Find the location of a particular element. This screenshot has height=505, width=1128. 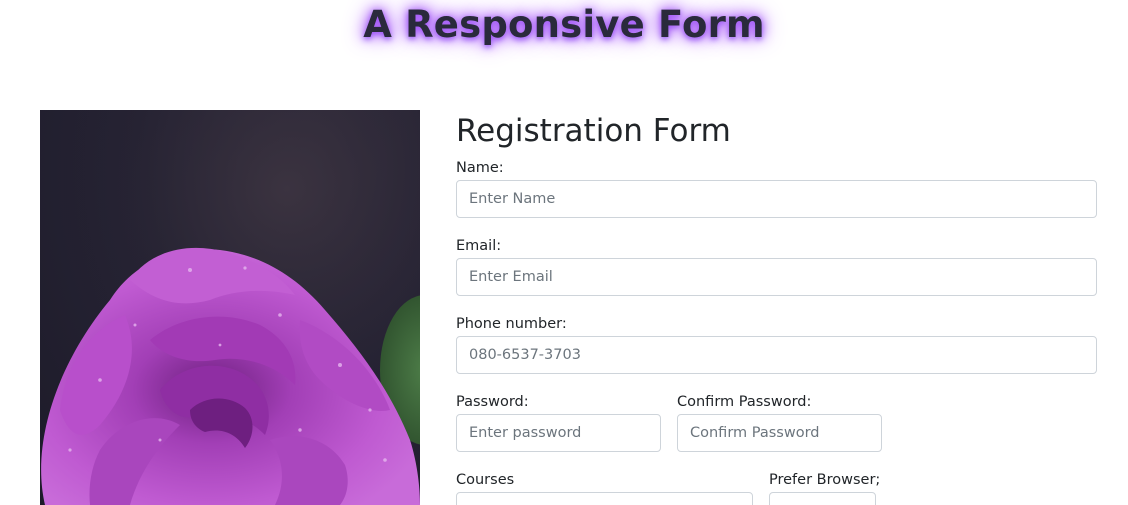

browser-select is located at coordinates (822, 498).